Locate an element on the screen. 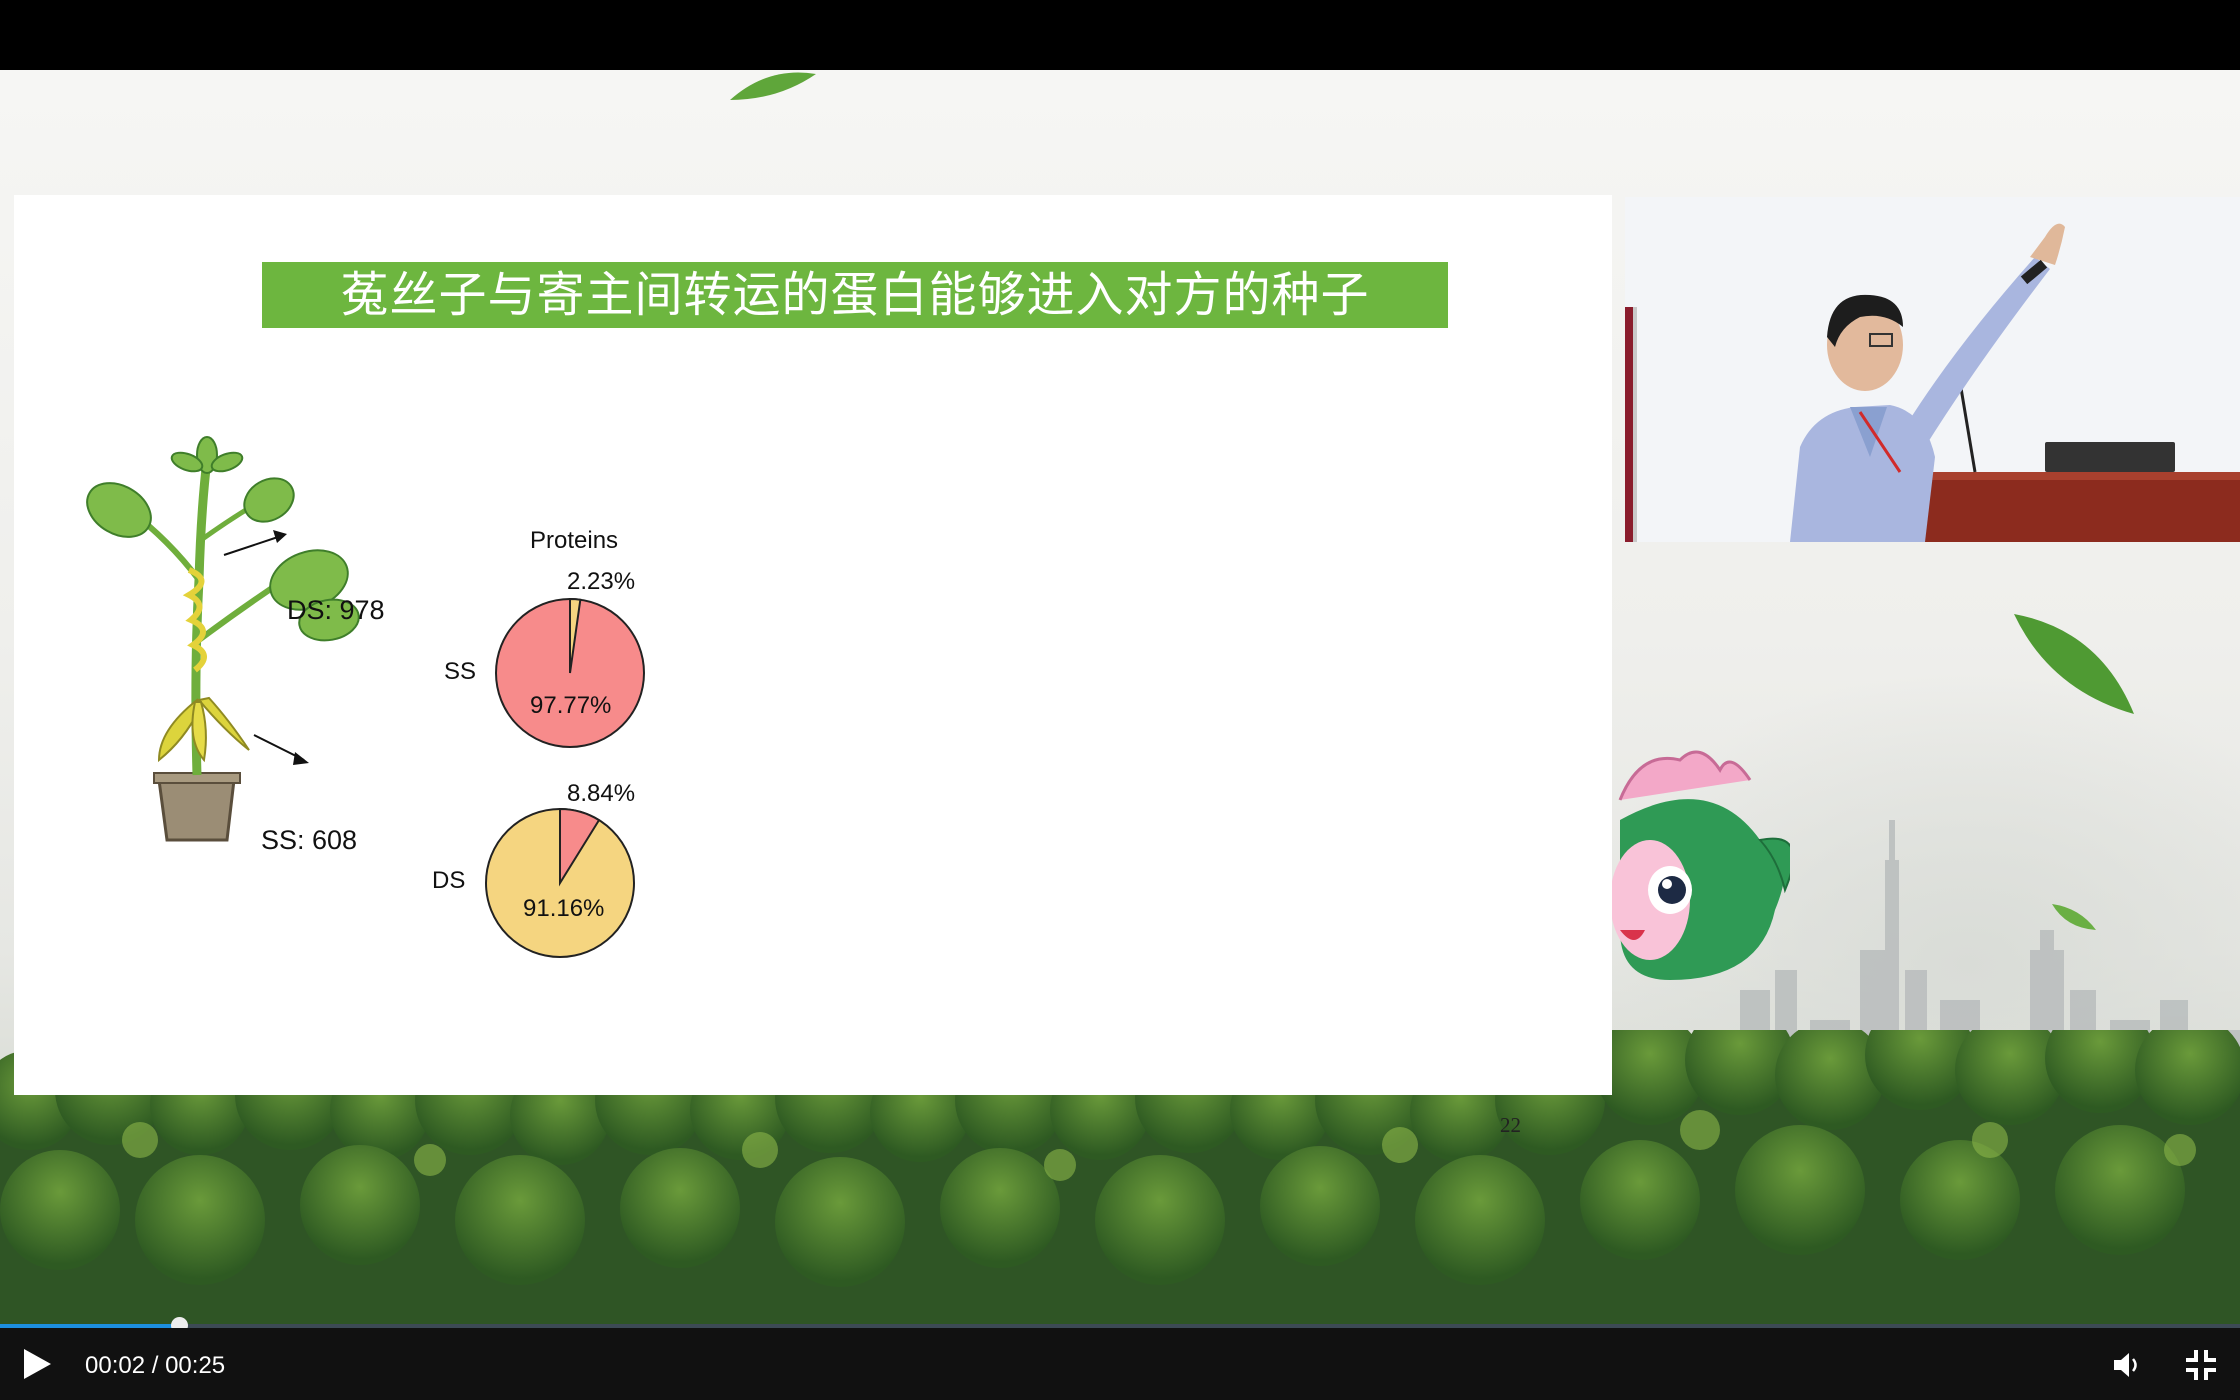 Image resolution: width=2240 pixels, height=1400 pixels. figure-heading: Proteins is located at coordinates (574, 540).